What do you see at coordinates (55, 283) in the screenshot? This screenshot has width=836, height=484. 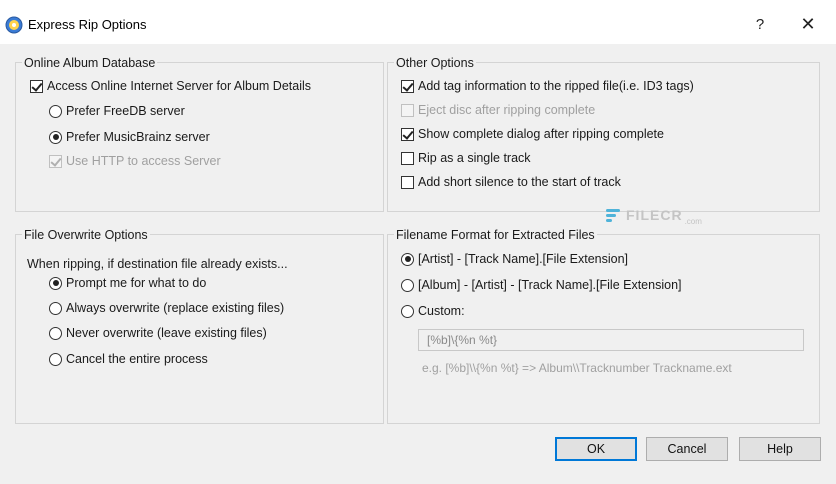 I see `overwrite-prompt-radio` at bounding box center [55, 283].